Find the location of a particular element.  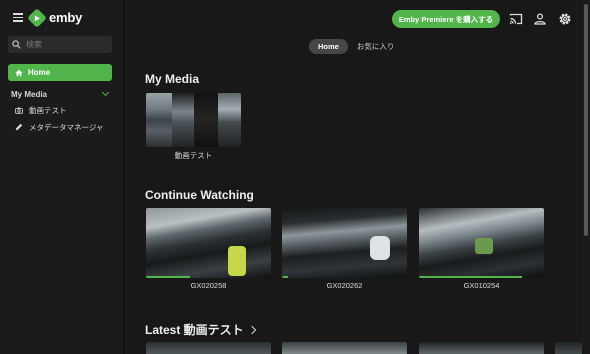

pencil-icon is located at coordinates (19, 127).